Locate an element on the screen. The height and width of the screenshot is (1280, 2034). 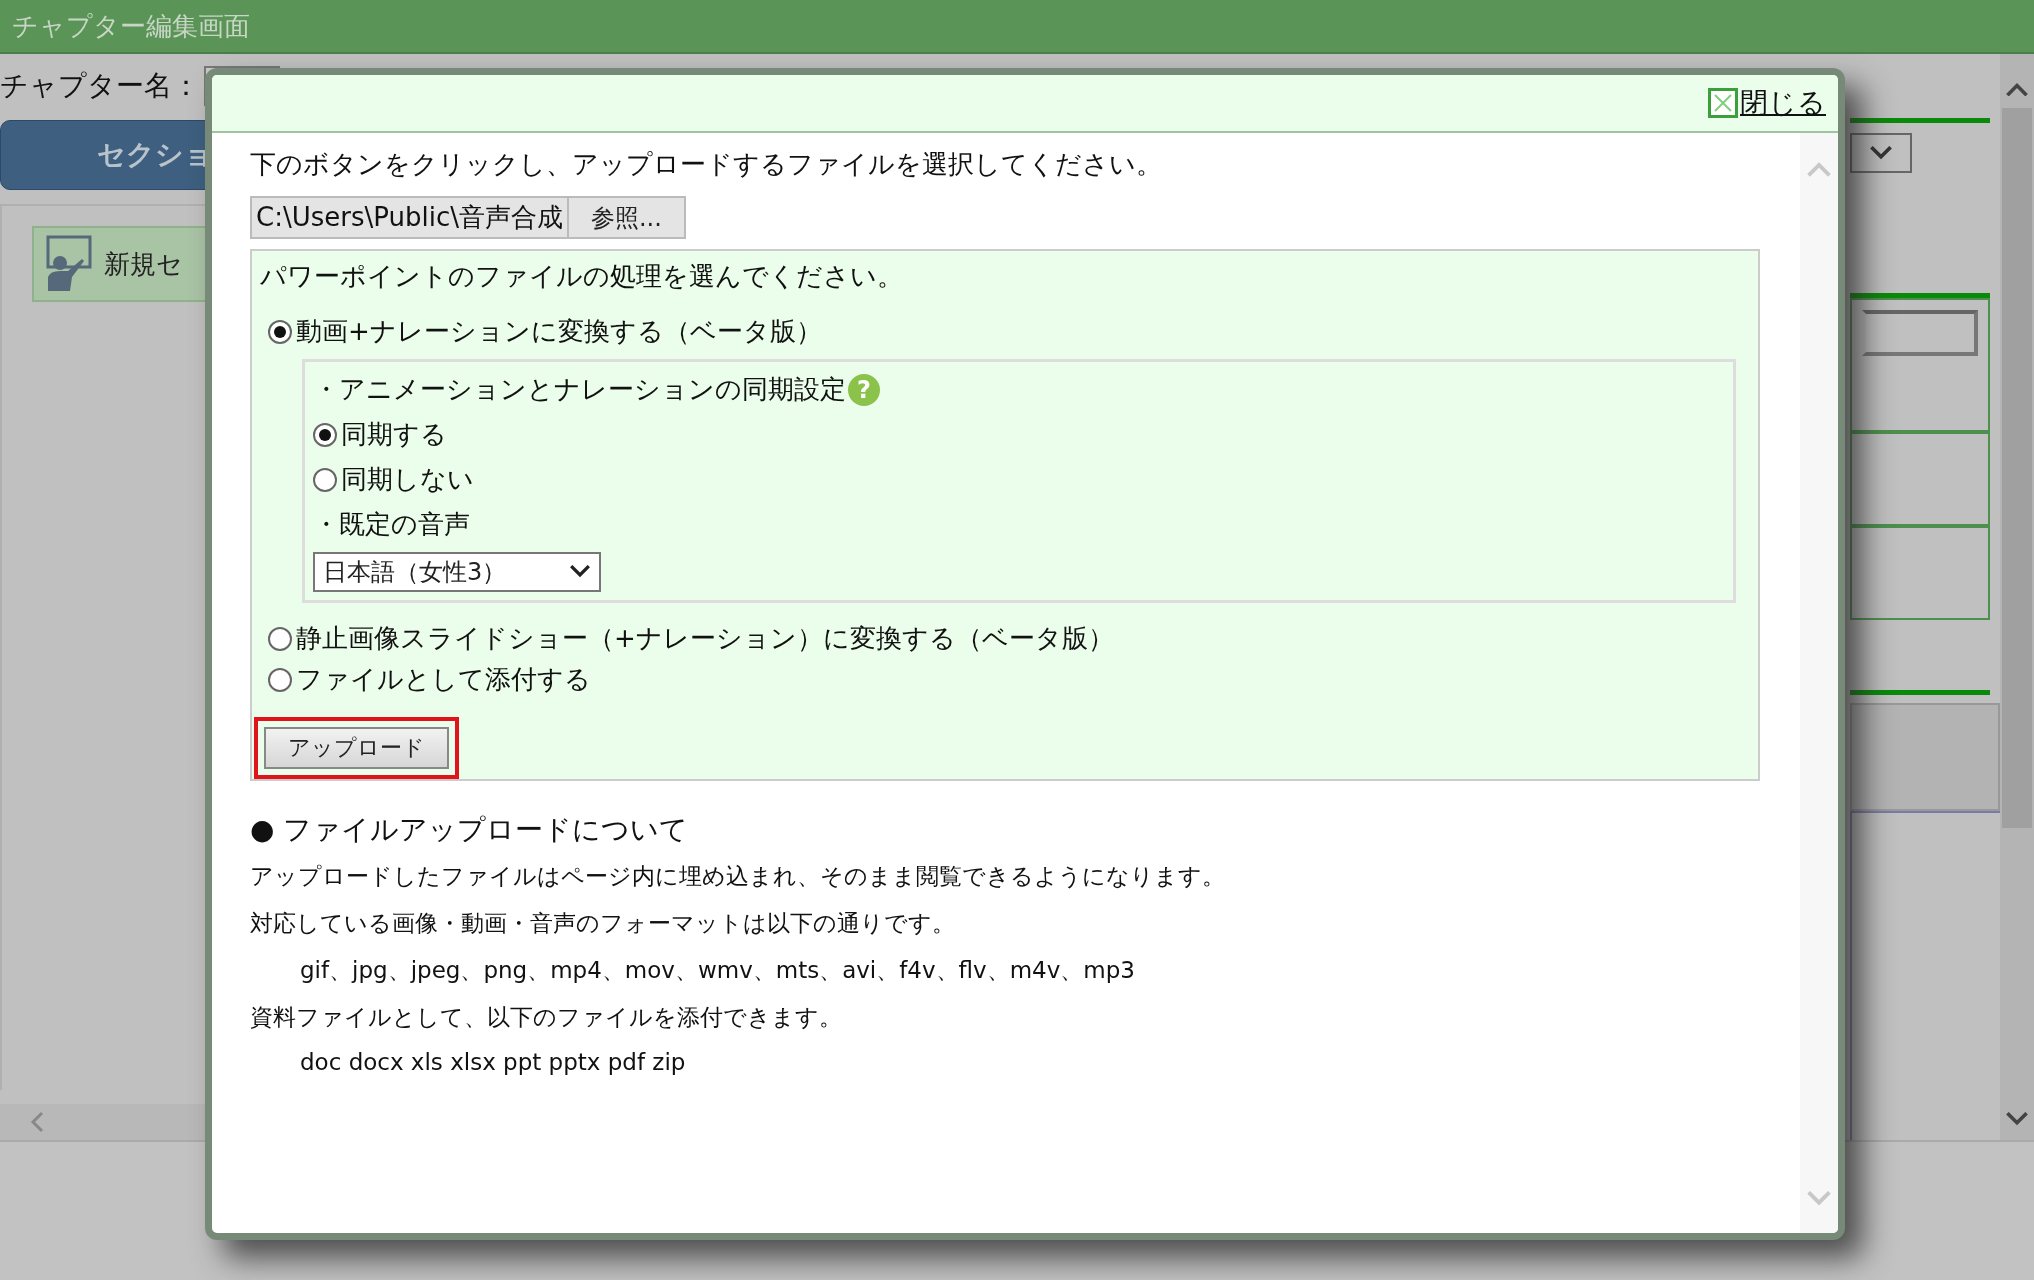
option-label: 同期しない is located at coordinates (407, 479).